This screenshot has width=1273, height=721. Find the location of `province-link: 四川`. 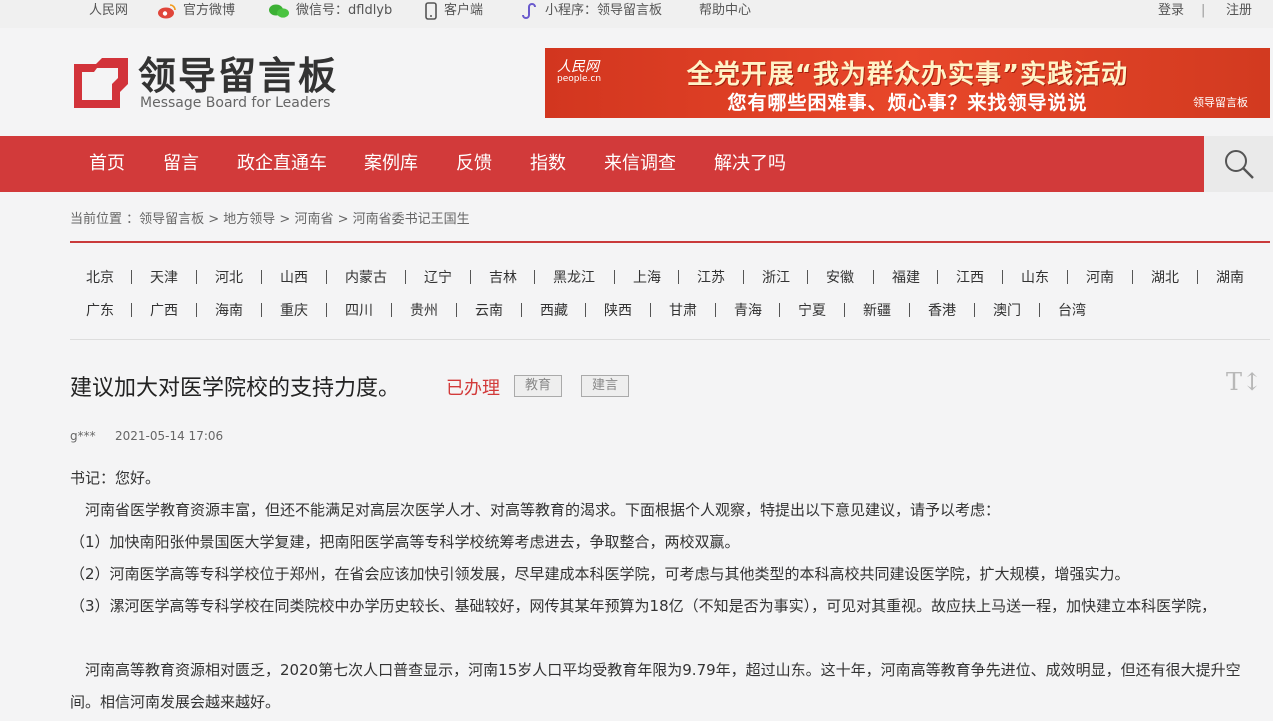

province-link: 四川 is located at coordinates (359, 310).